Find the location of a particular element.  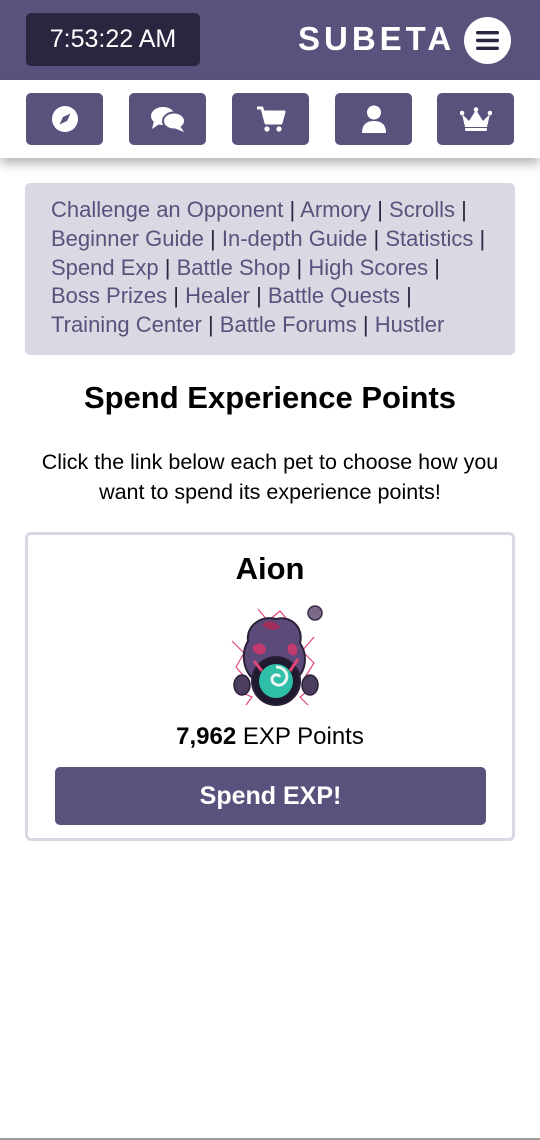

link-hustler: Hustler is located at coordinates (410, 324).